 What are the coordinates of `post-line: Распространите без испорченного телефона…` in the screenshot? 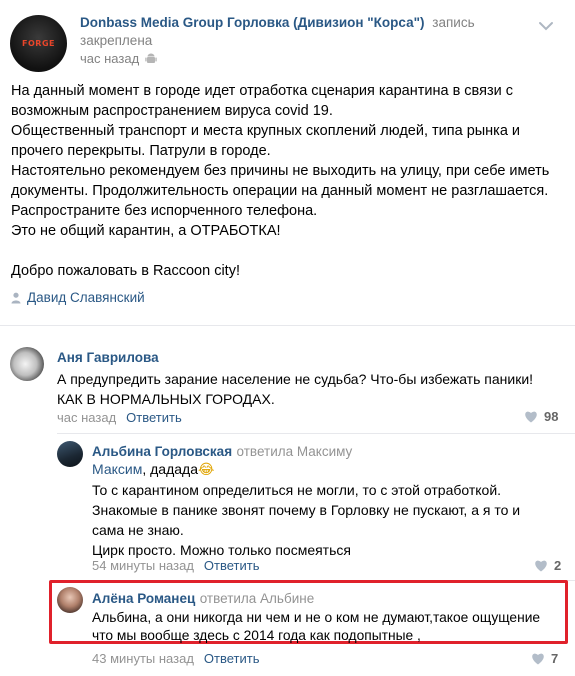 It's located at (164, 211).